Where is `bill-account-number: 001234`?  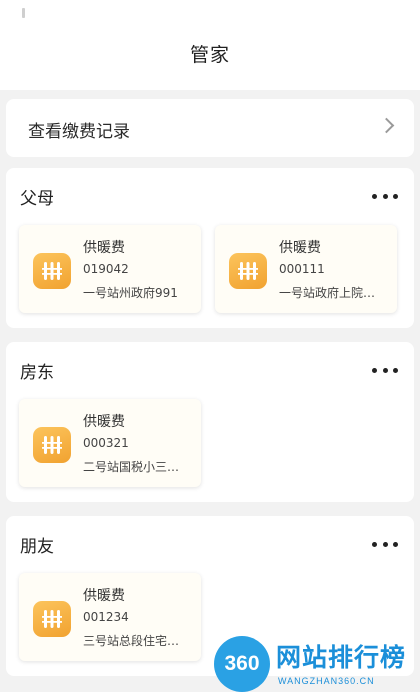 bill-account-number: 001234 is located at coordinates (106, 617).